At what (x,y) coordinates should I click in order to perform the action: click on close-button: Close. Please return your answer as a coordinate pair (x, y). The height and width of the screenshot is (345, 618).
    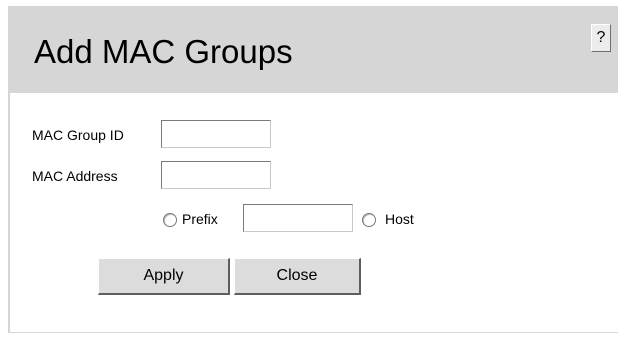
    Looking at the image, I should click on (297, 276).